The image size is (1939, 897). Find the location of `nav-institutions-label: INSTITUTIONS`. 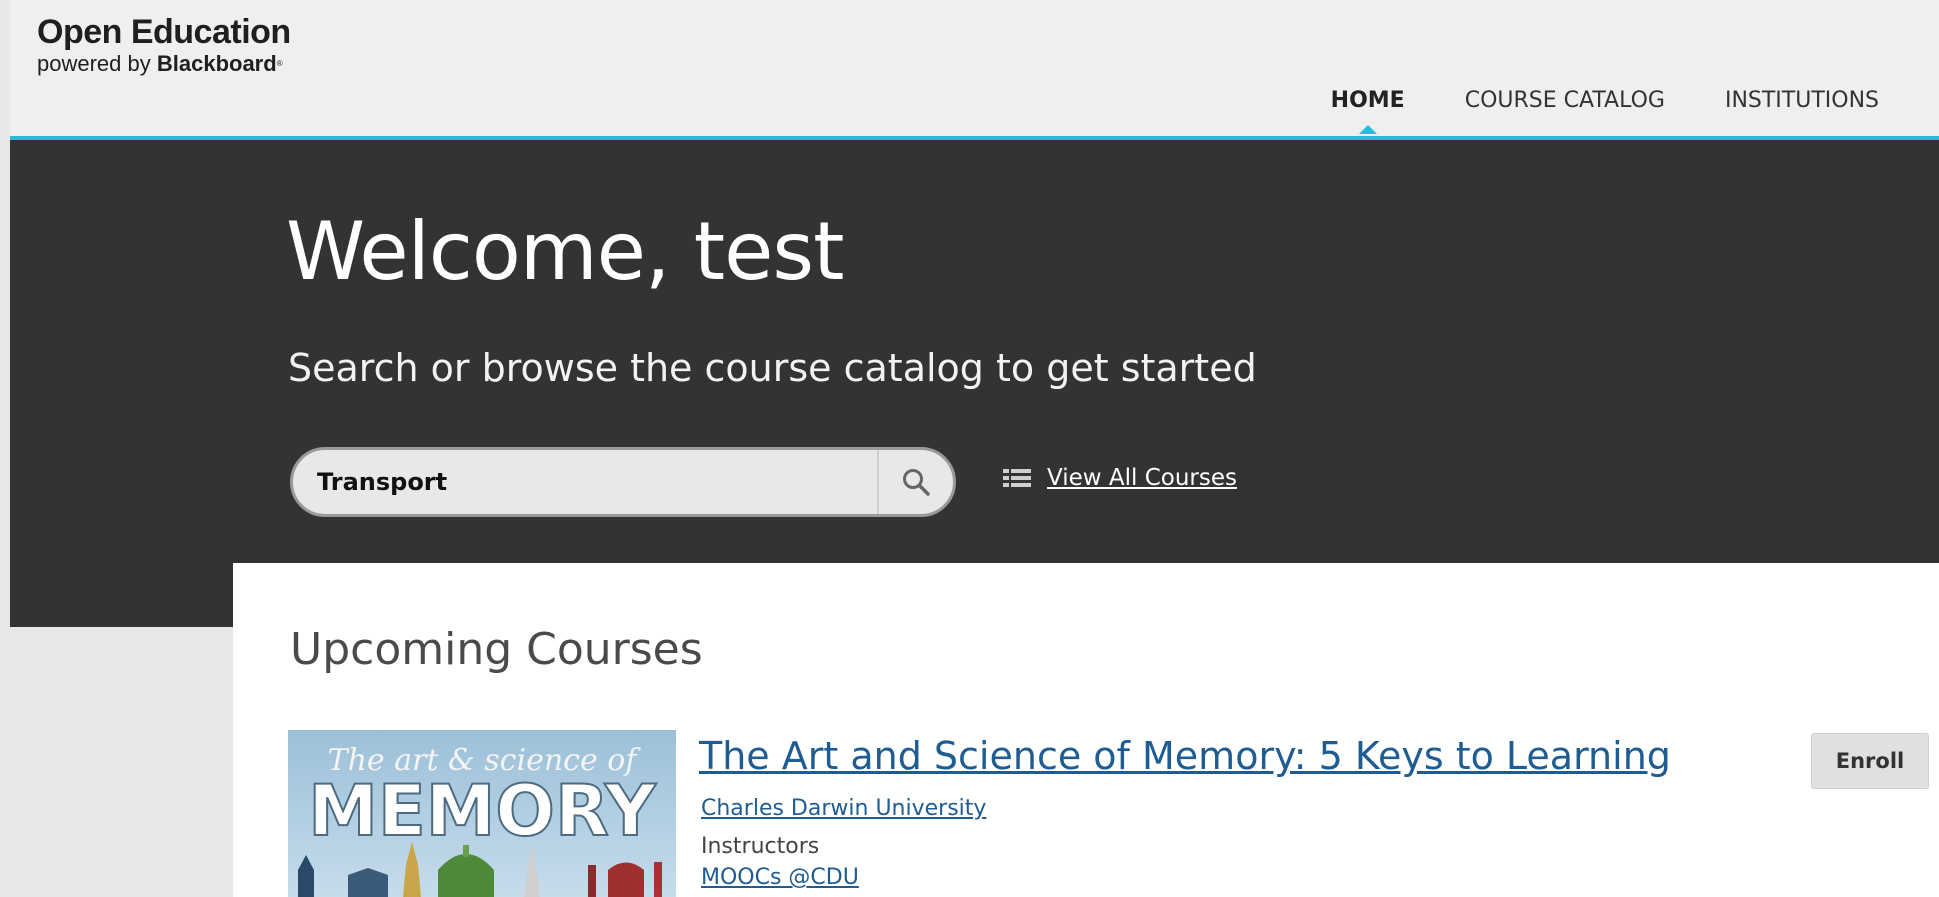

nav-institutions-label: INSTITUTIONS is located at coordinates (1801, 100).